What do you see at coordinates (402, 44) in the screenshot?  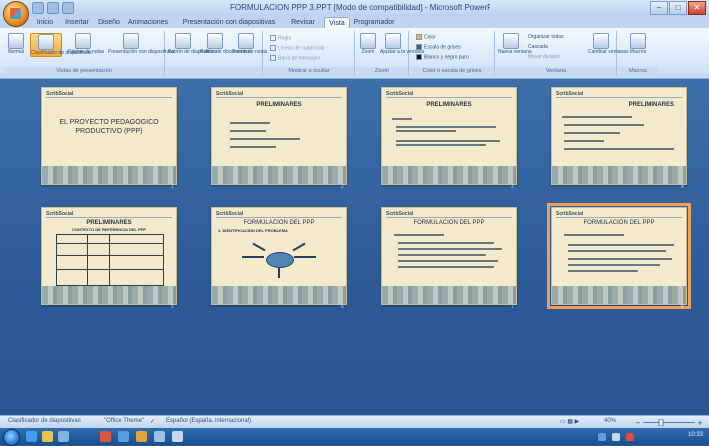 I see `fit-window-button: Ajustar a la ventana` at bounding box center [402, 44].